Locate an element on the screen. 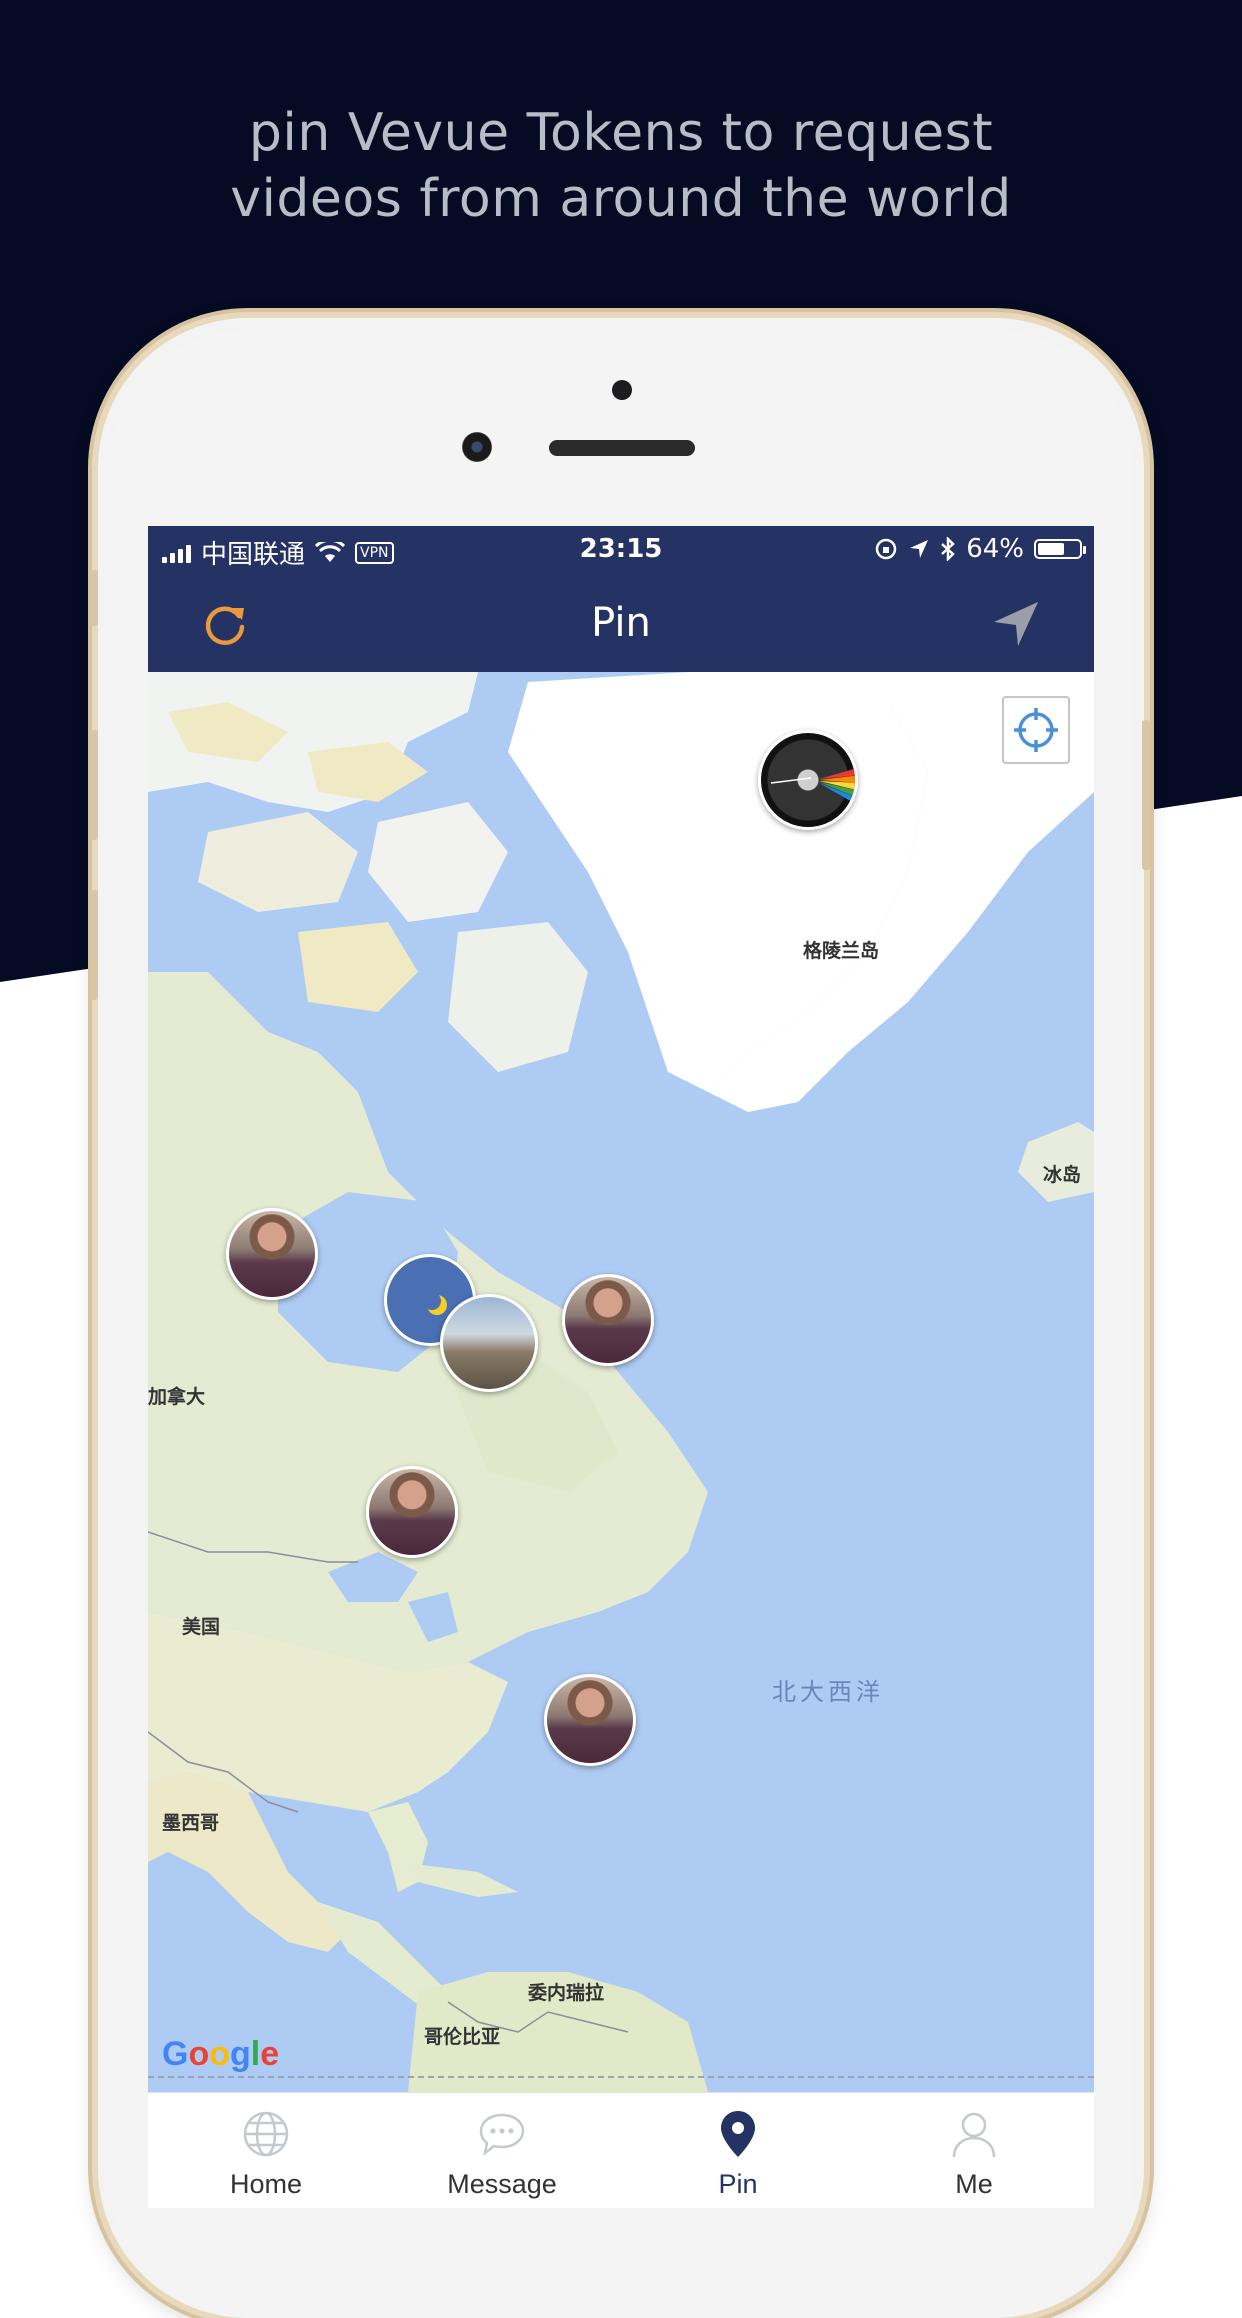 The width and height of the screenshot is (1242, 2318). map-label-usa: 美国 is located at coordinates (201, 1627).